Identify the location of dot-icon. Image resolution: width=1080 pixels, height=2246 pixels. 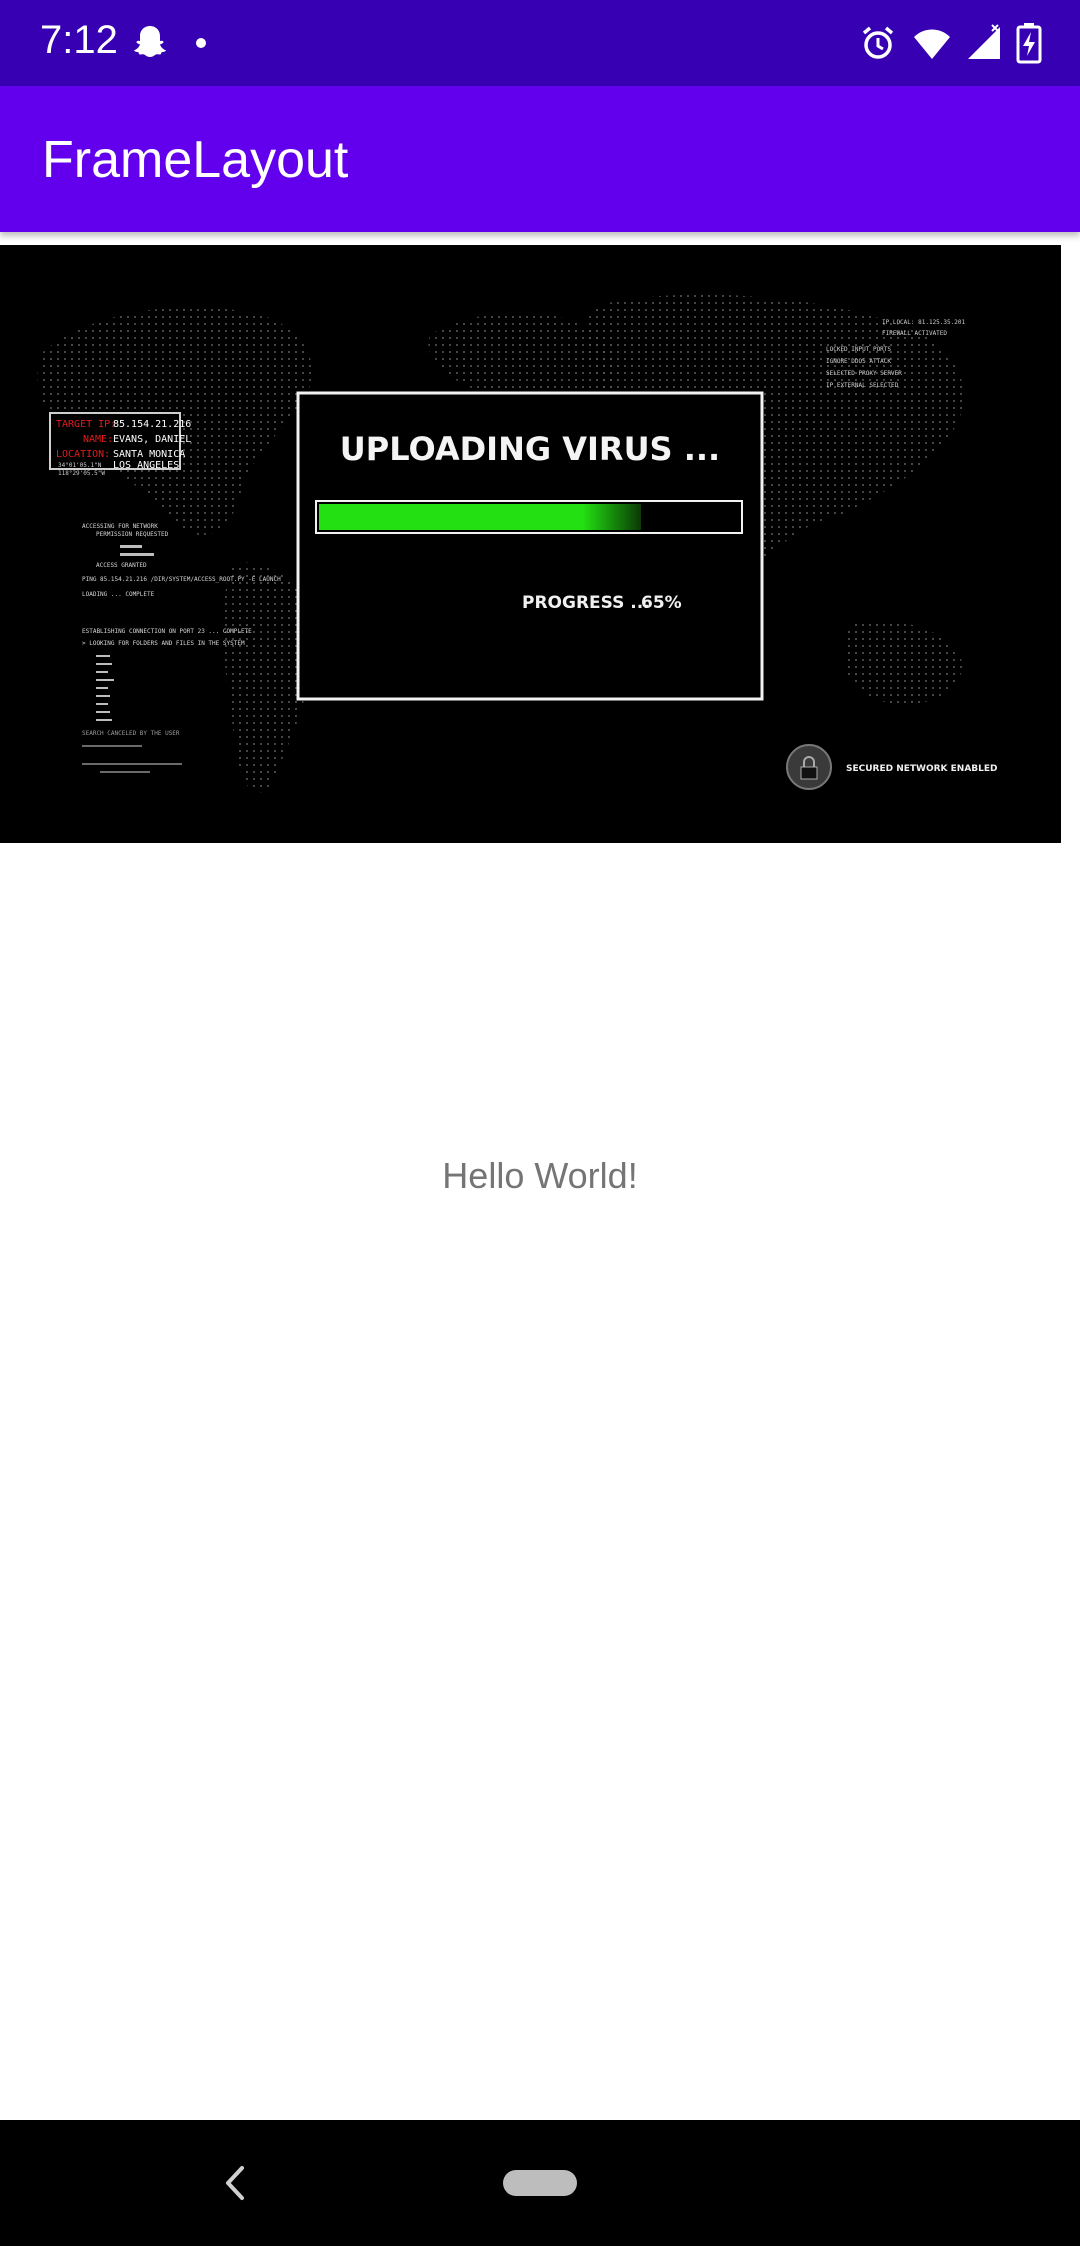
(201, 43).